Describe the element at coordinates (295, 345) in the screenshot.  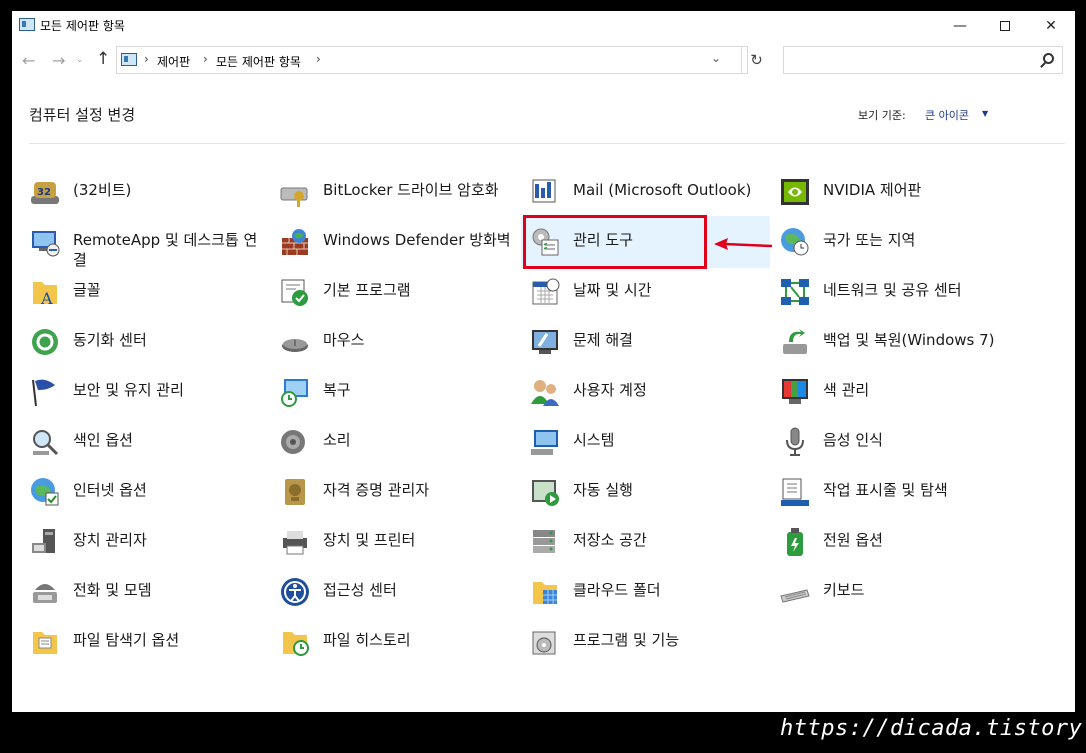
I see `mouse-icon` at that location.